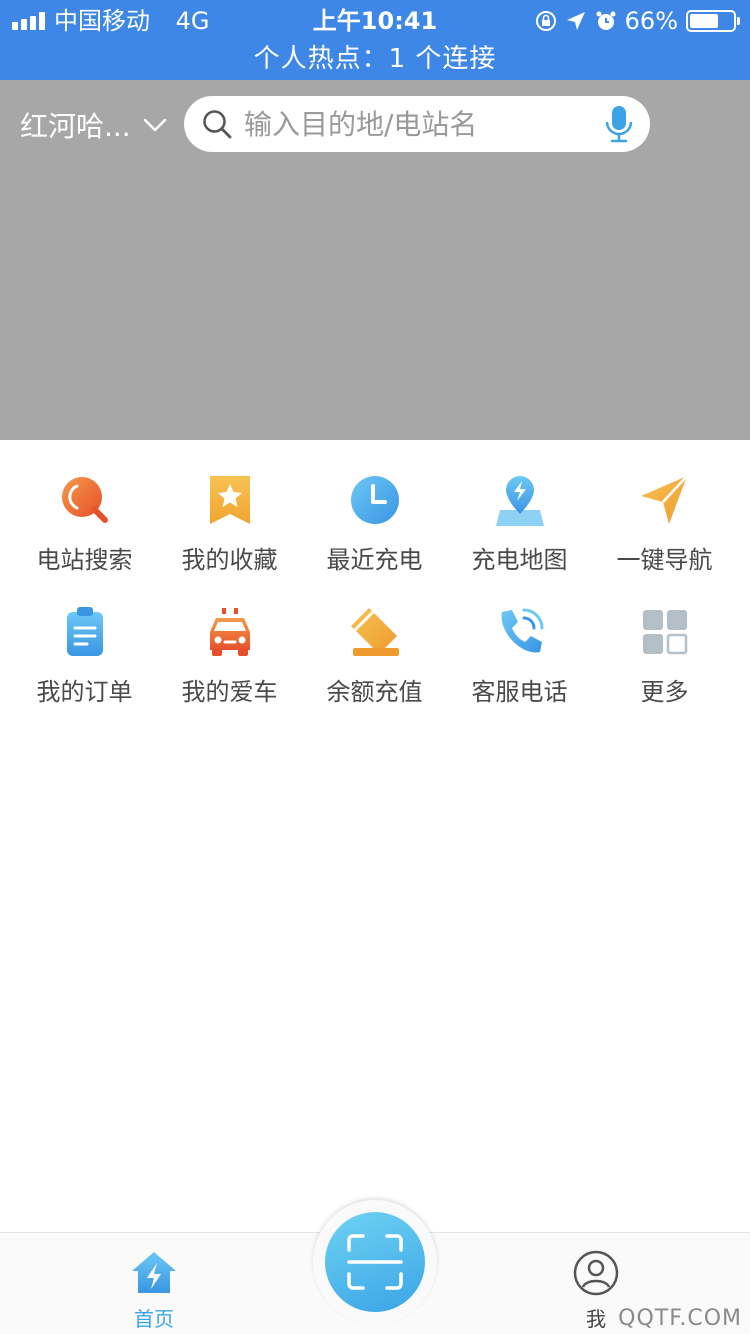 The height and width of the screenshot is (1334, 750). I want to click on home-icon, so click(154, 1272).